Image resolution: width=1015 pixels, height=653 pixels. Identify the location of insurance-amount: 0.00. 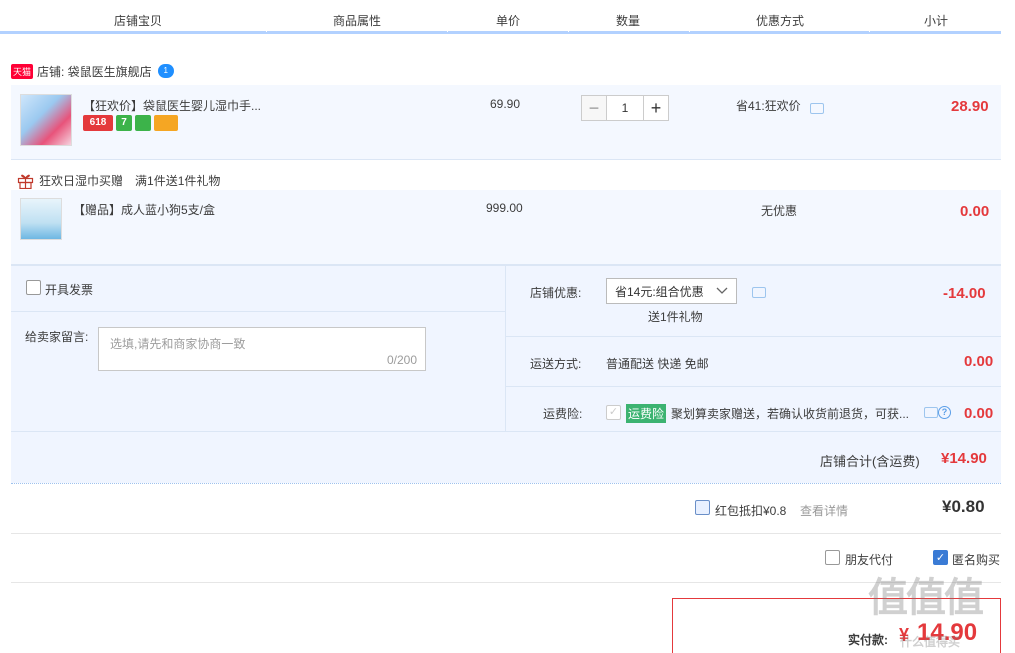
(979, 413).